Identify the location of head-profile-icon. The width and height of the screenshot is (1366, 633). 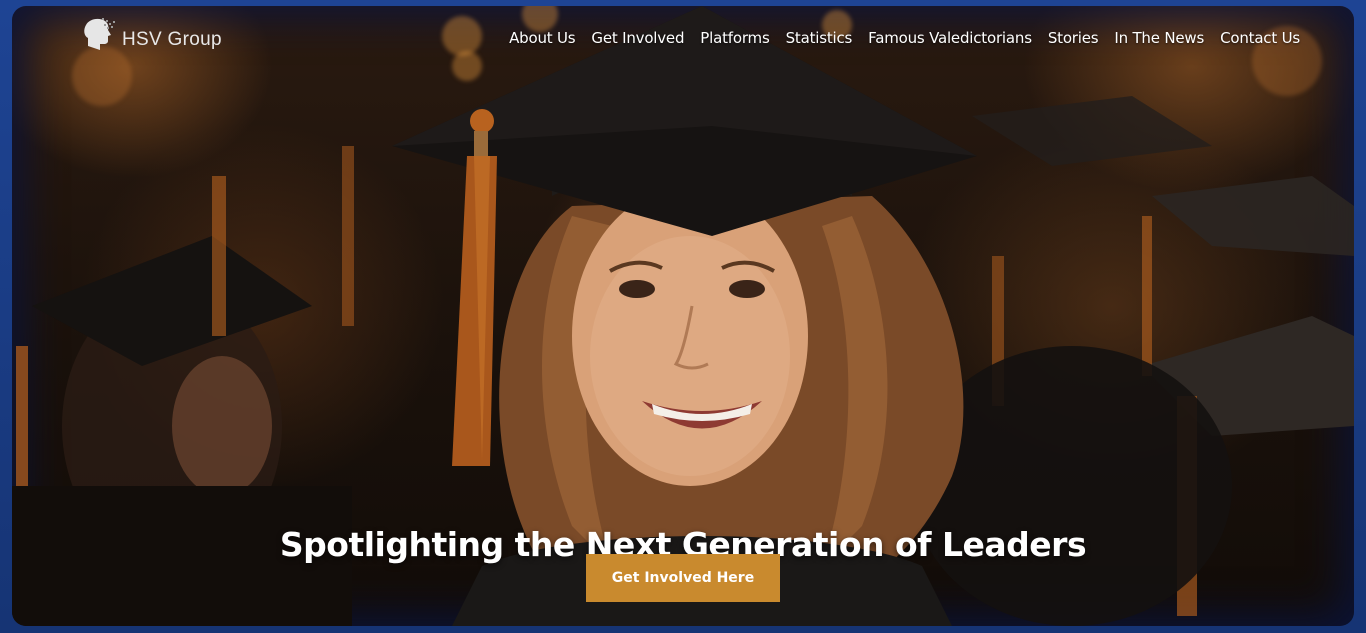
(99, 34).